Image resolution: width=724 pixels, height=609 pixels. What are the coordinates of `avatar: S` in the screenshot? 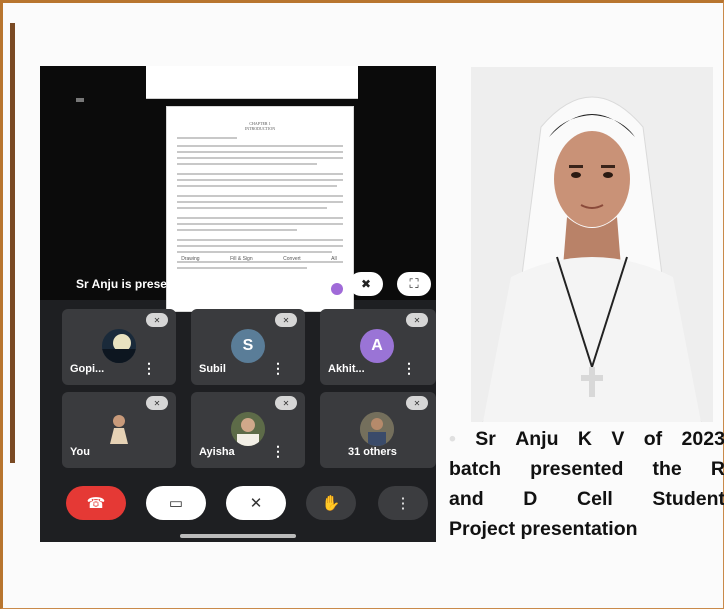 It's located at (248, 346).